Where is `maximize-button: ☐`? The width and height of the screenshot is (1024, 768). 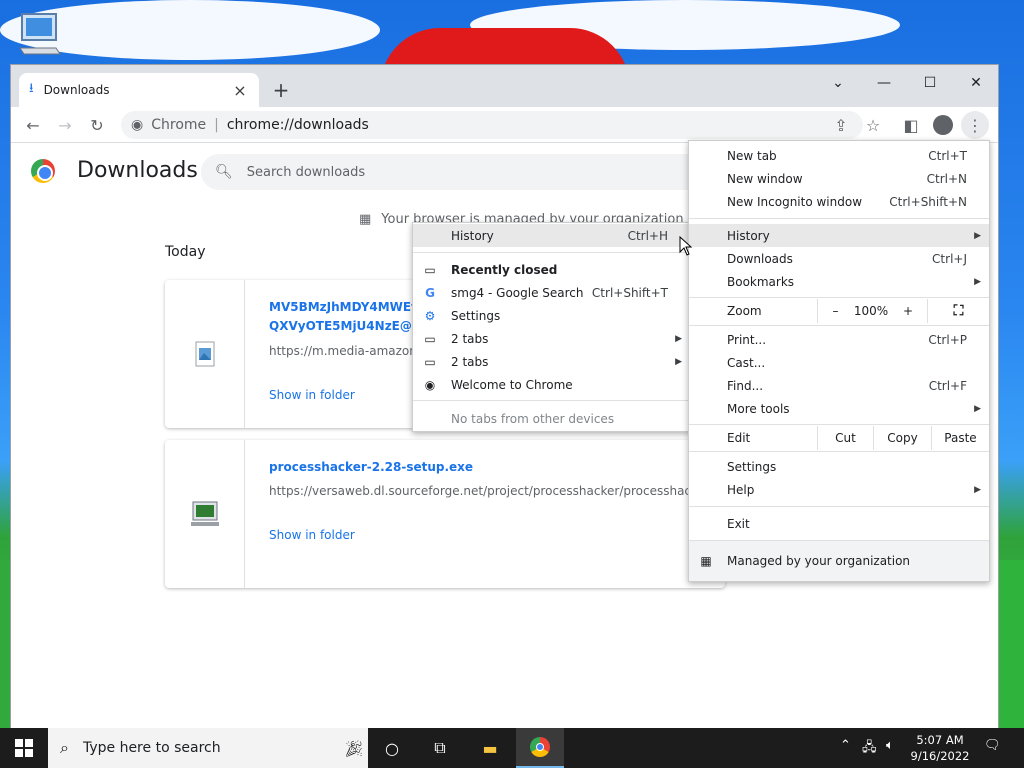 maximize-button: ☐ is located at coordinates (930, 83).